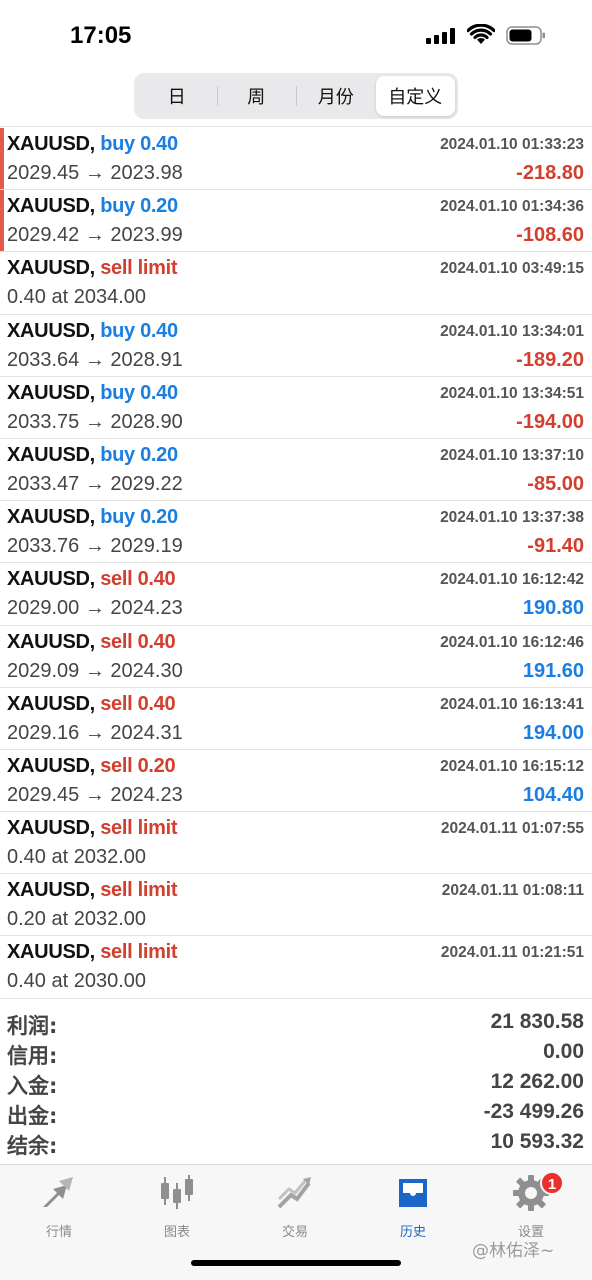 Image resolution: width=592 pixels, height=1280 pixels. What do you see at coordinates (412, 1232) in the screenshot?
I see `tab-label: 历史` at bounding box center [412, 1232].